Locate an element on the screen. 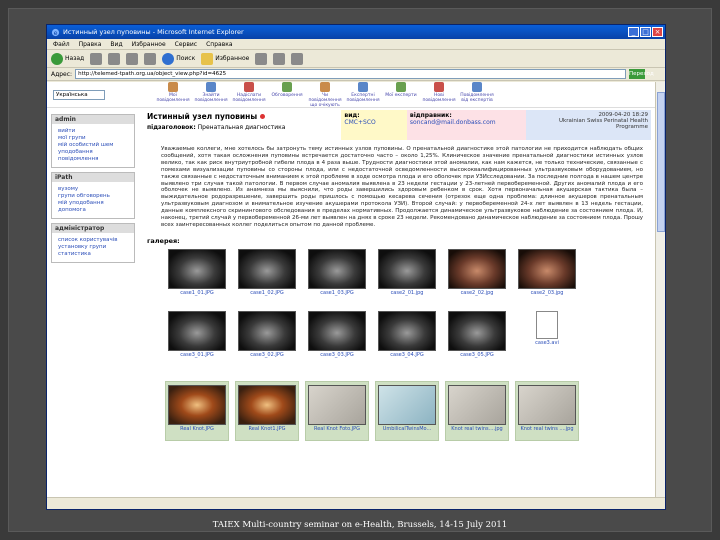 Image resolution: width=720 pixels, height=540 pixels. gallery-thumb: case3_02.JPG is located at coordinates (267, 334).